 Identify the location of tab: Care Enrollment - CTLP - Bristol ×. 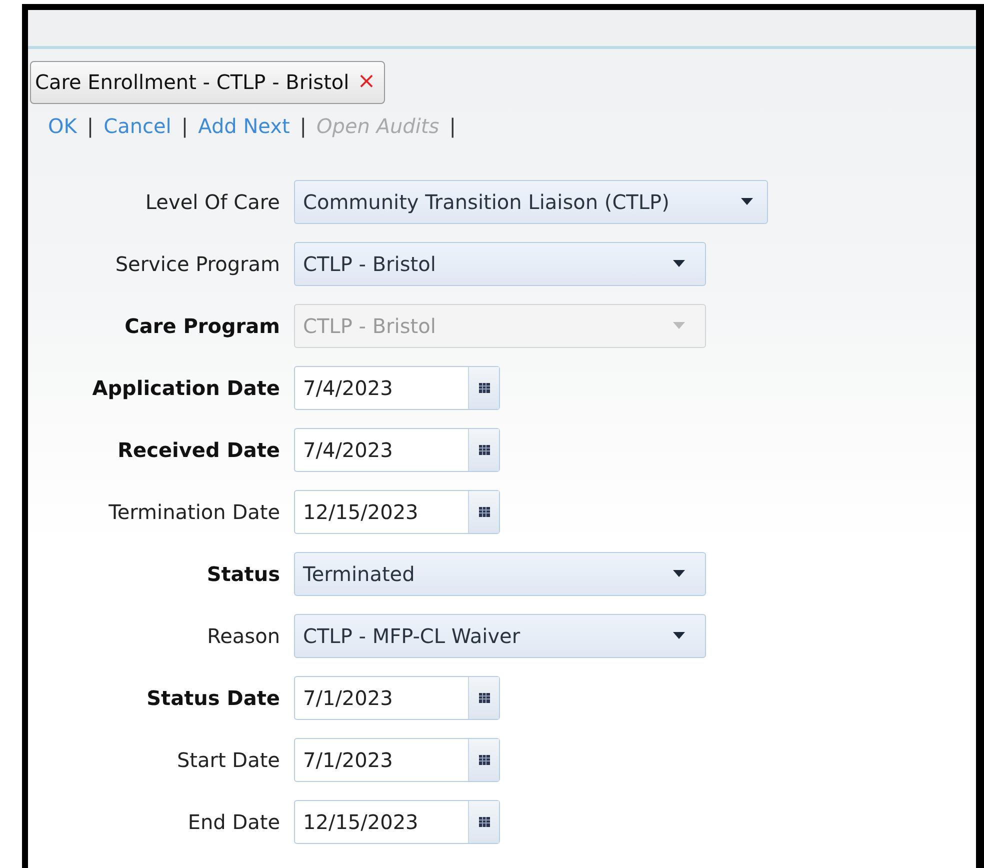
(207, 82).